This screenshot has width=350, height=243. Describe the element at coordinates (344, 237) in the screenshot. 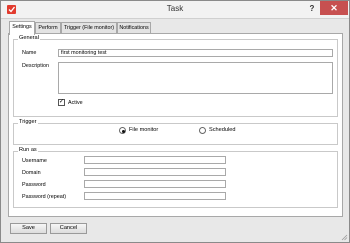

I see `resize-grip-icon` at that location.